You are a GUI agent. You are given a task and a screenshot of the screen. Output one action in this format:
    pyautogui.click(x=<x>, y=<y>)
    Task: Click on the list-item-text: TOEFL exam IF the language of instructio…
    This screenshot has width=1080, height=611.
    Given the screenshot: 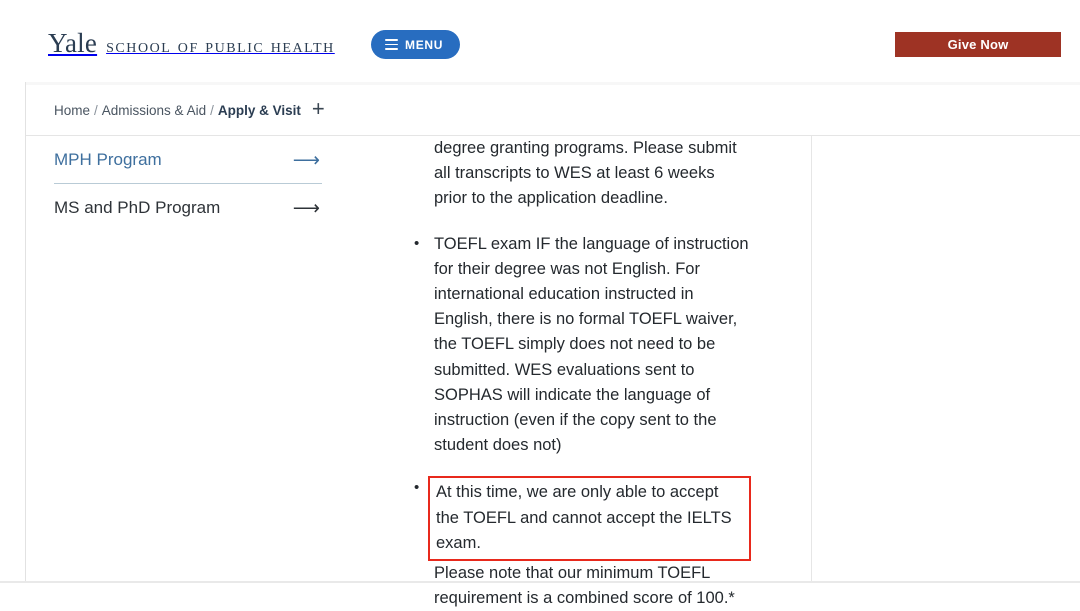 What is the action you would take?
    pyautogui.click(x=591, y=344)
    